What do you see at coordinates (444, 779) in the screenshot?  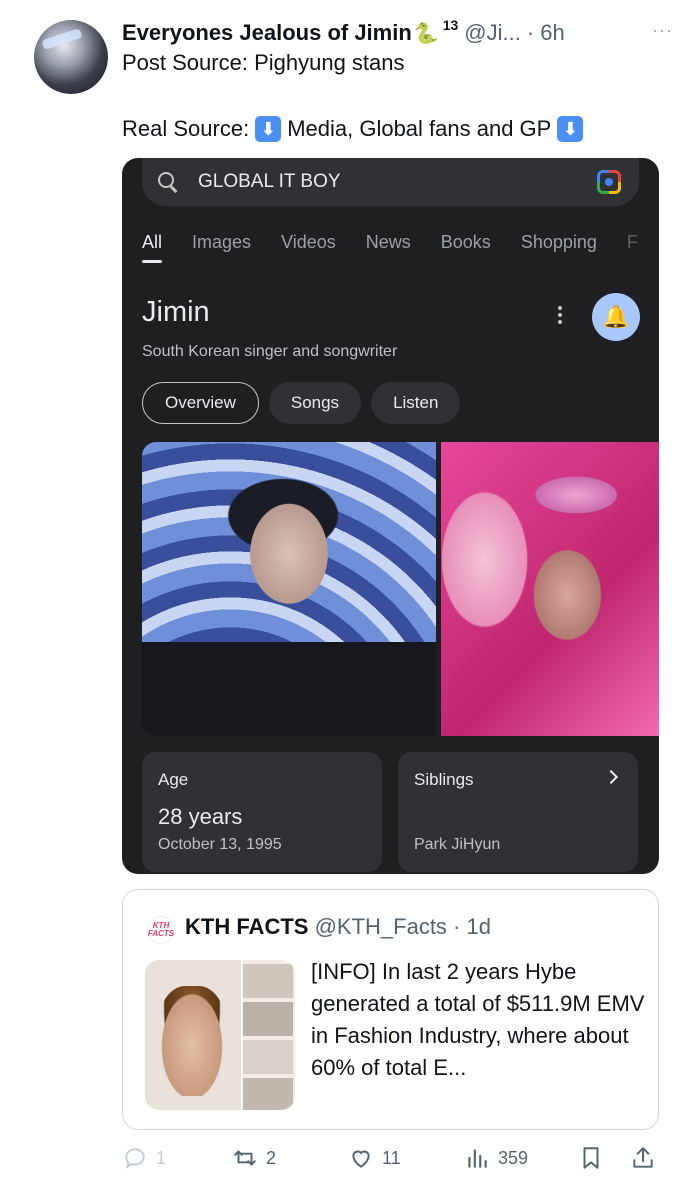 I see `siblings-label: Siblings` at bounding box center [444, 779].